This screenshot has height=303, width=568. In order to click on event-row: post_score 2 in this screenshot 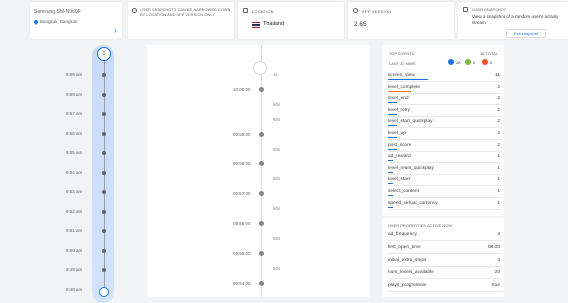, I will do `click(445, 146)`.